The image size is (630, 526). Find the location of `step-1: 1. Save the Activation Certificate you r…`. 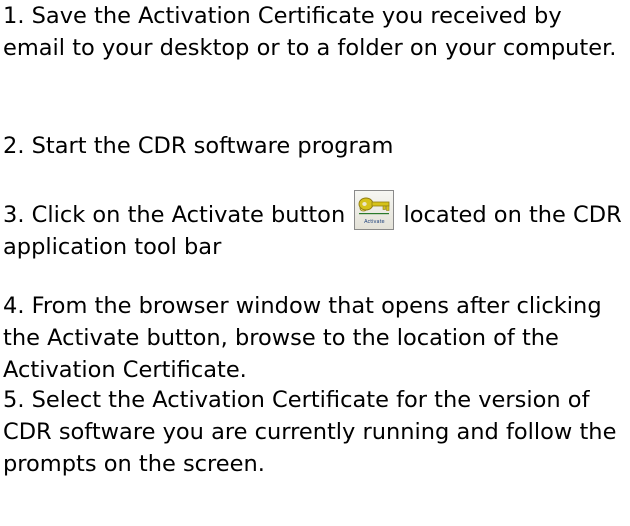

step-1: 1. Save the Activation Certificate you r… is located at coordinates (310, 32).